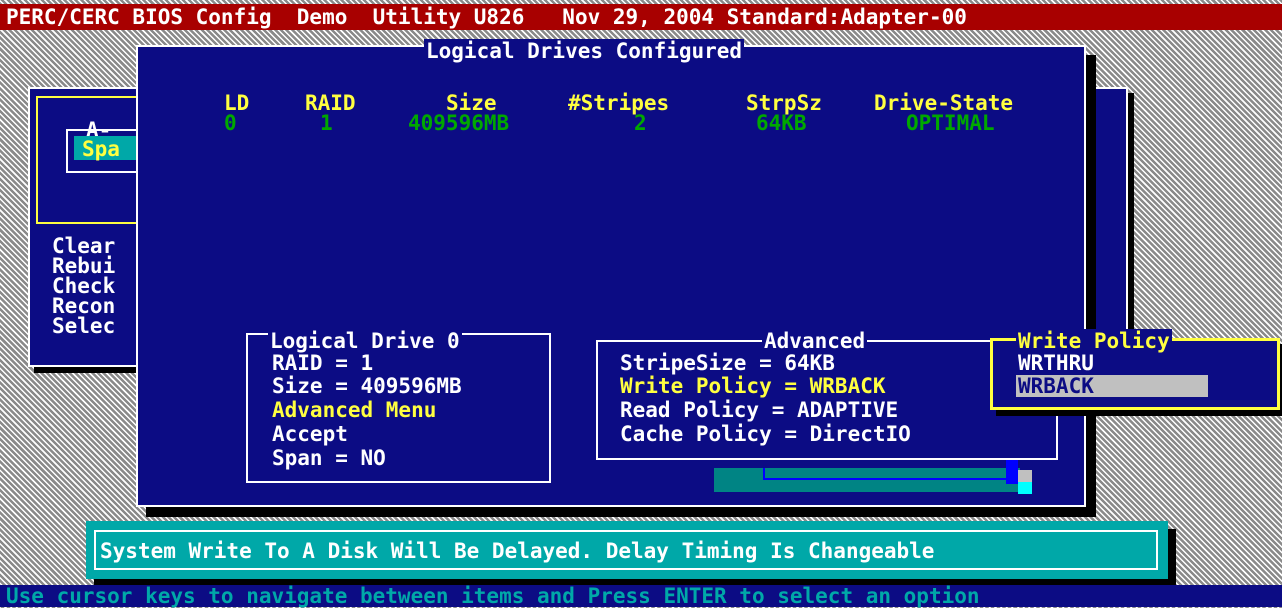 The height and width of the screenshot is (608, 1282). Describe the element at coordinates (887, 474) in the screenshot. I see `scroll-bar-inner-line` at that location.